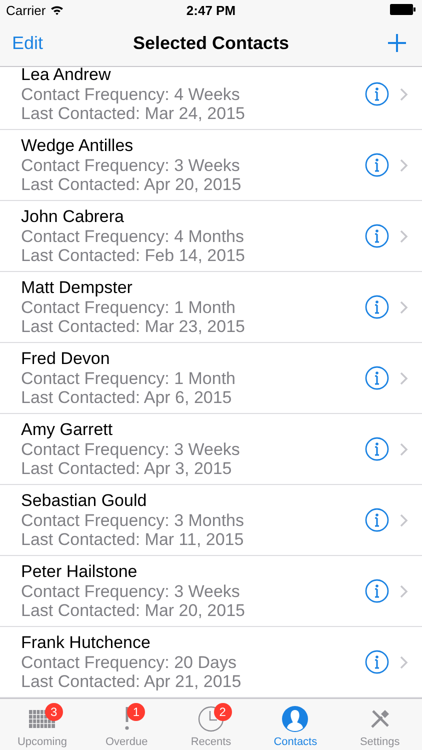 This screenshot has height=750, width=422. What do you see at coordinates (211, 10) in the screenshot?
I see `status-time: 2:47 PM` at bounding box center [211, 10].